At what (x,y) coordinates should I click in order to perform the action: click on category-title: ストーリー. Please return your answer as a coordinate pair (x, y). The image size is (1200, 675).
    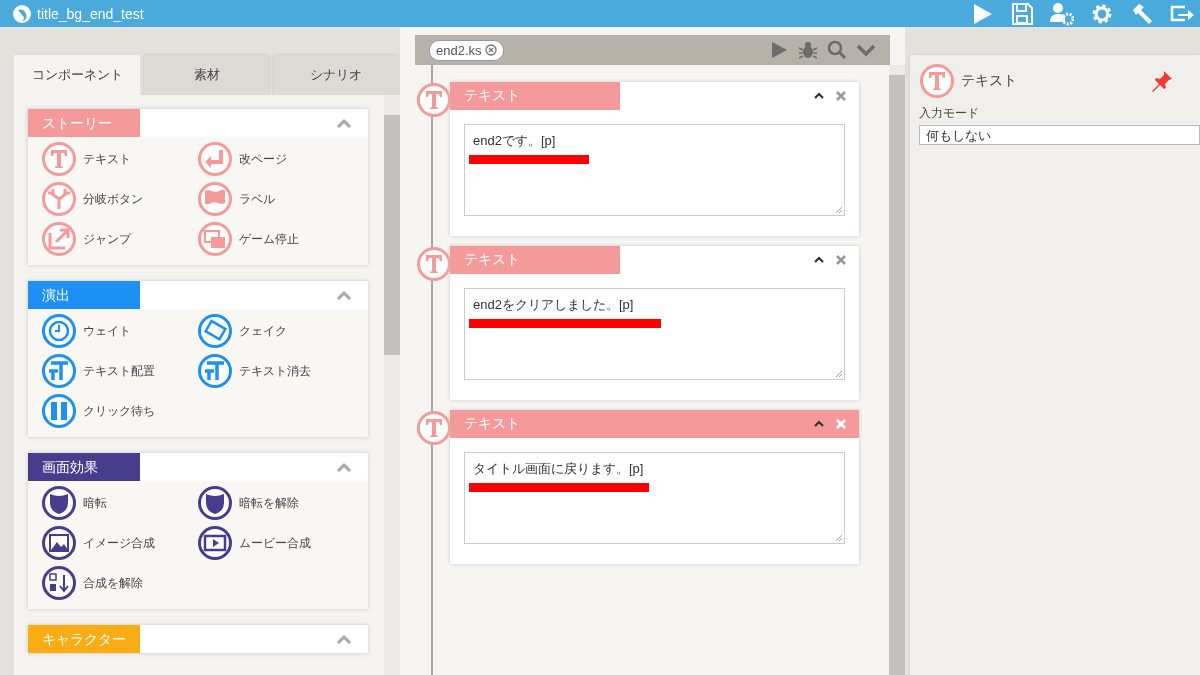
    Looking at the image, I should click on (84, 123).